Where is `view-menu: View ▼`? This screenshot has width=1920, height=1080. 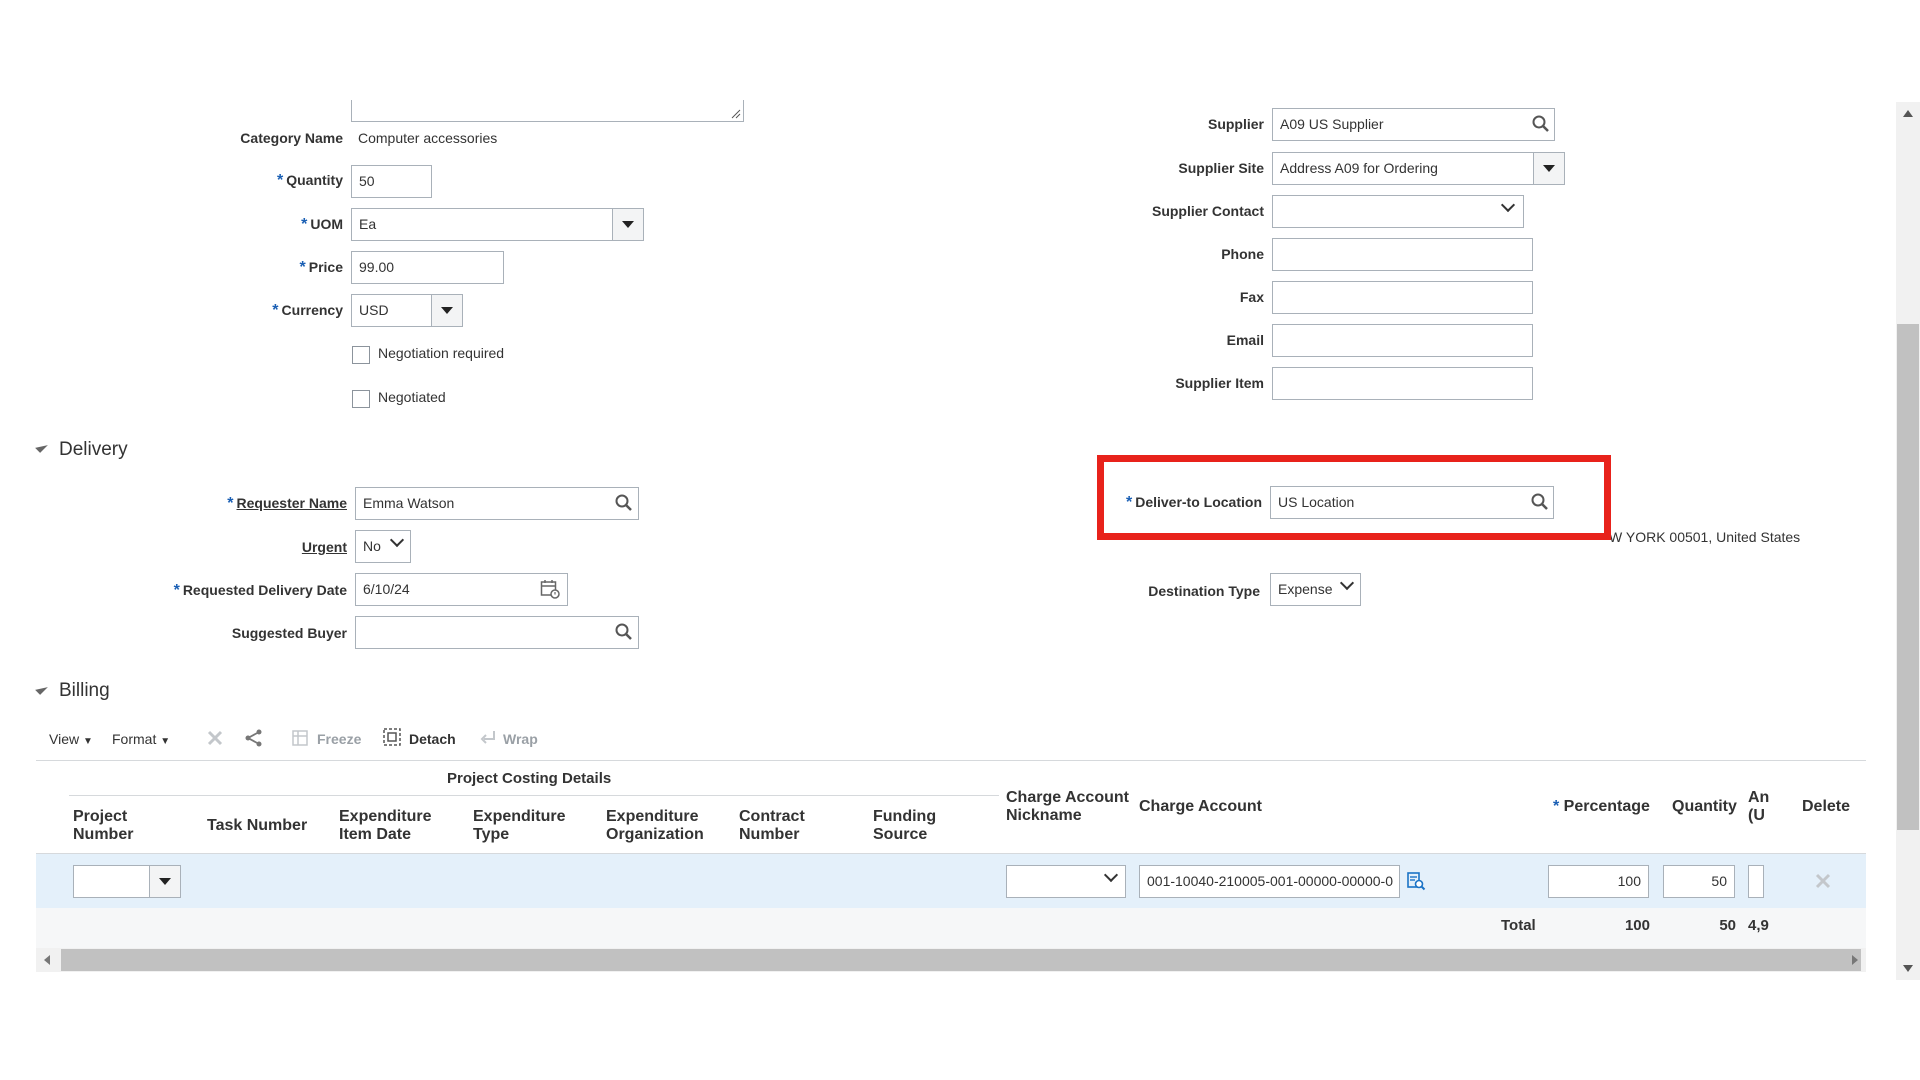 view-menu: View ▼ is located at coordinates (71, 739).